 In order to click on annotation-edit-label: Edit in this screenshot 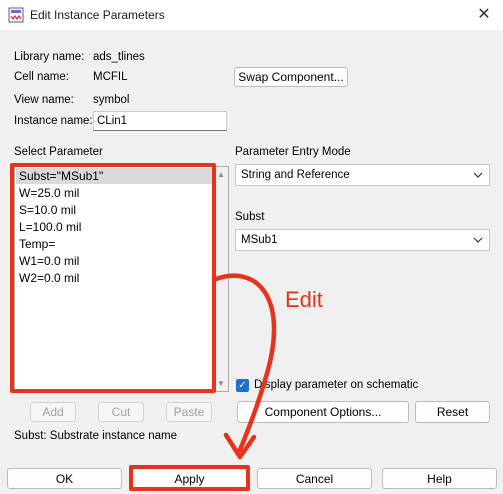, I will do `click(304, 299)`.